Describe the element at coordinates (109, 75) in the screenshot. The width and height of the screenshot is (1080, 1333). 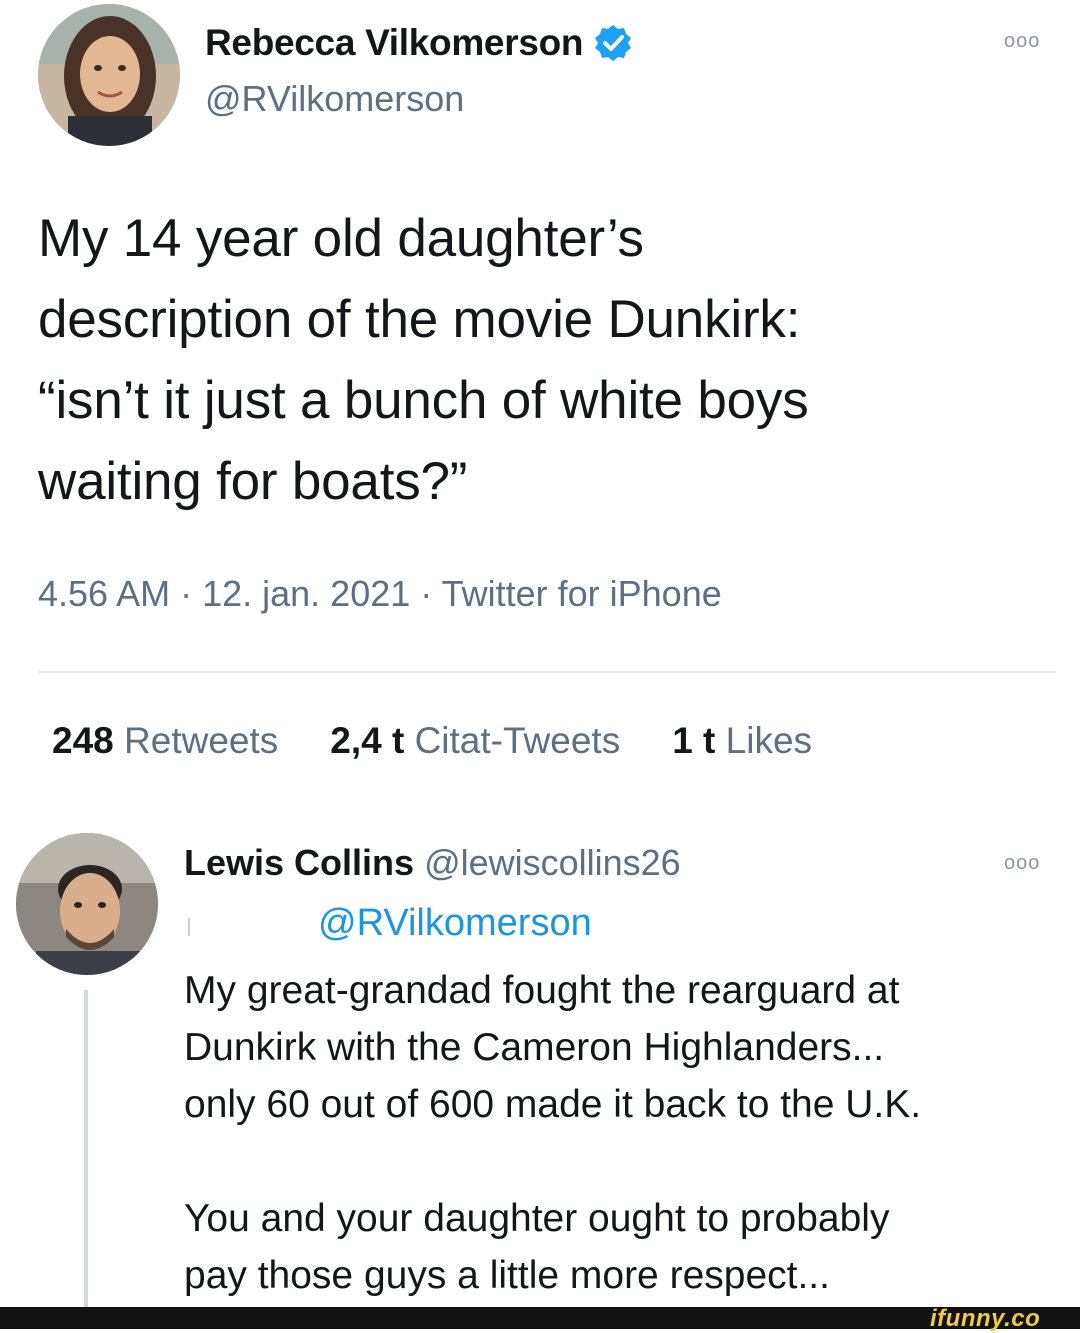
I see `author-avatar` at that location.